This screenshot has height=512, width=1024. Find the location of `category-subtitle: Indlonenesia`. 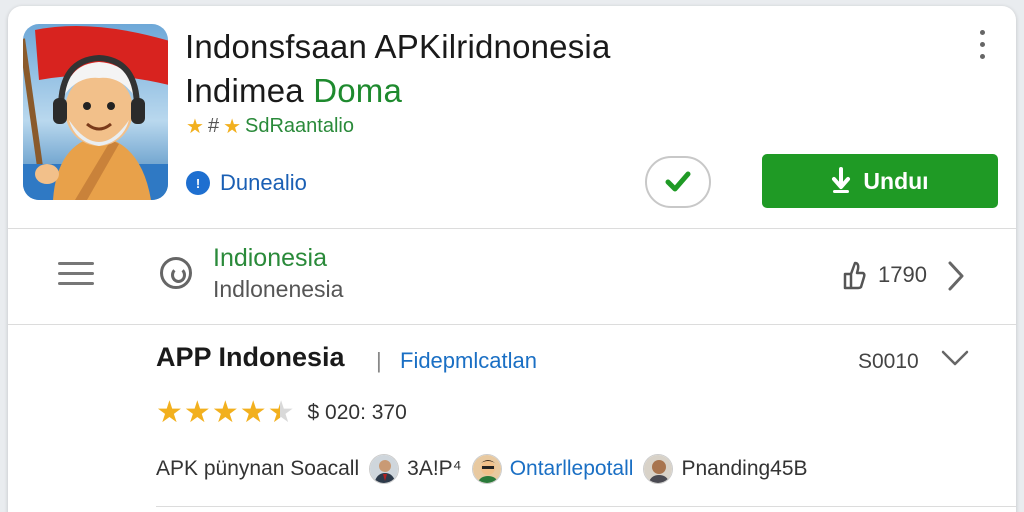

category-subtitle: Indlonenesia is located at coordinates (278, 289).